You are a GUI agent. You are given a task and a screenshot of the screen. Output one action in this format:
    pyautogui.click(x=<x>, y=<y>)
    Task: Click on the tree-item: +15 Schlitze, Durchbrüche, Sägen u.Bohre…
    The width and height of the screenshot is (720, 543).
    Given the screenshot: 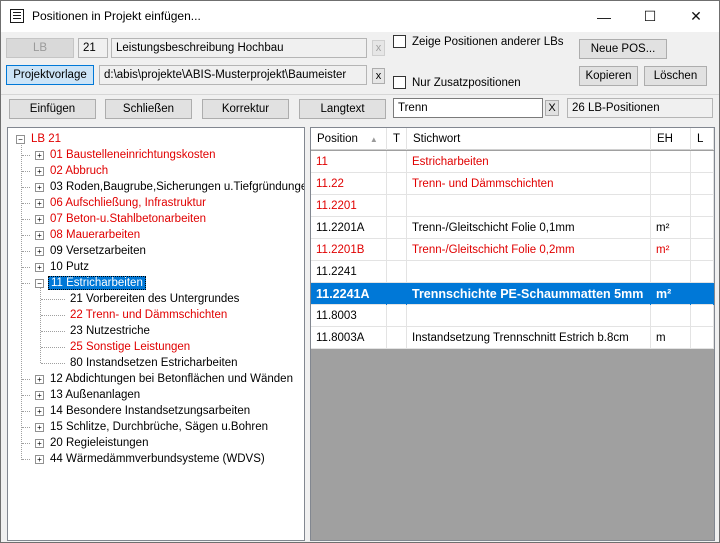 What is the action you would take?
    pyautogui.click(x=146, y=427)
    